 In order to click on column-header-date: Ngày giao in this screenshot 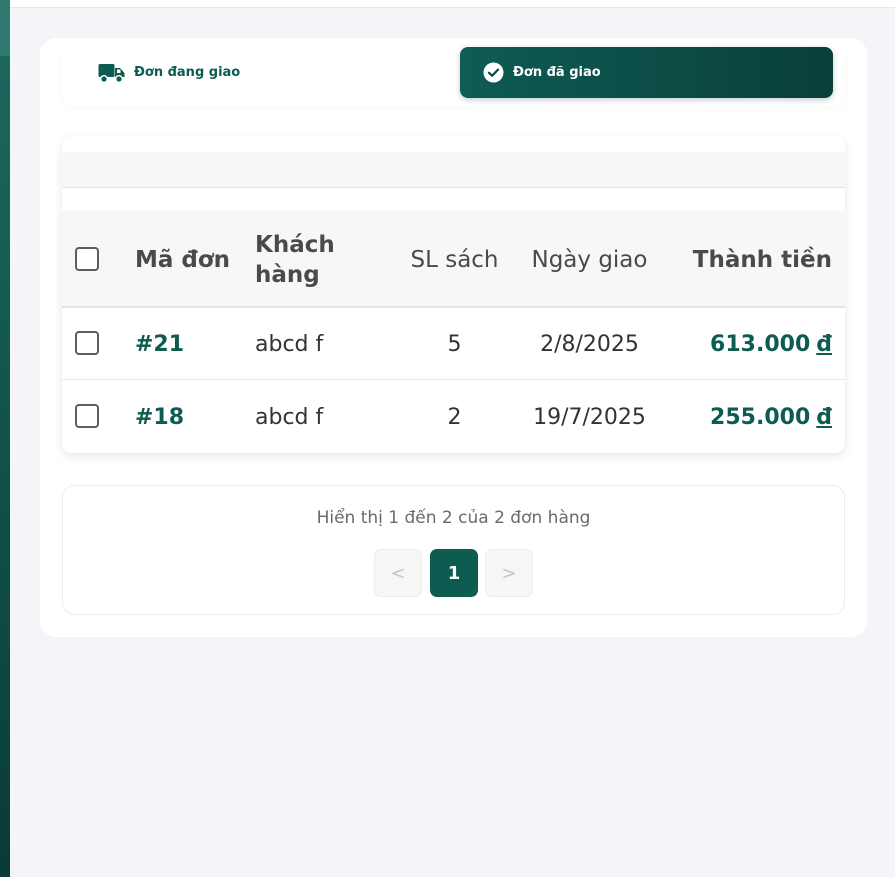, I will do `click(589, 259)`.